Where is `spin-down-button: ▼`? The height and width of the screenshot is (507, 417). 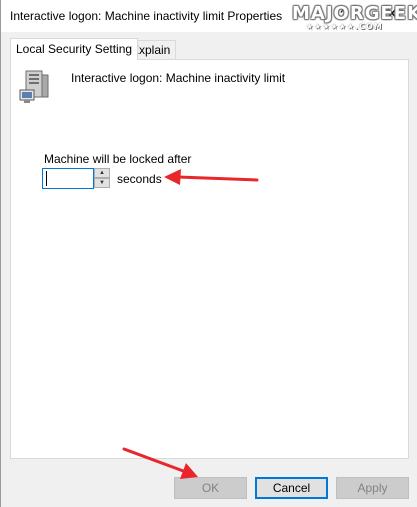 spin-down-button: ▼ is located at coordinates (102, 183).